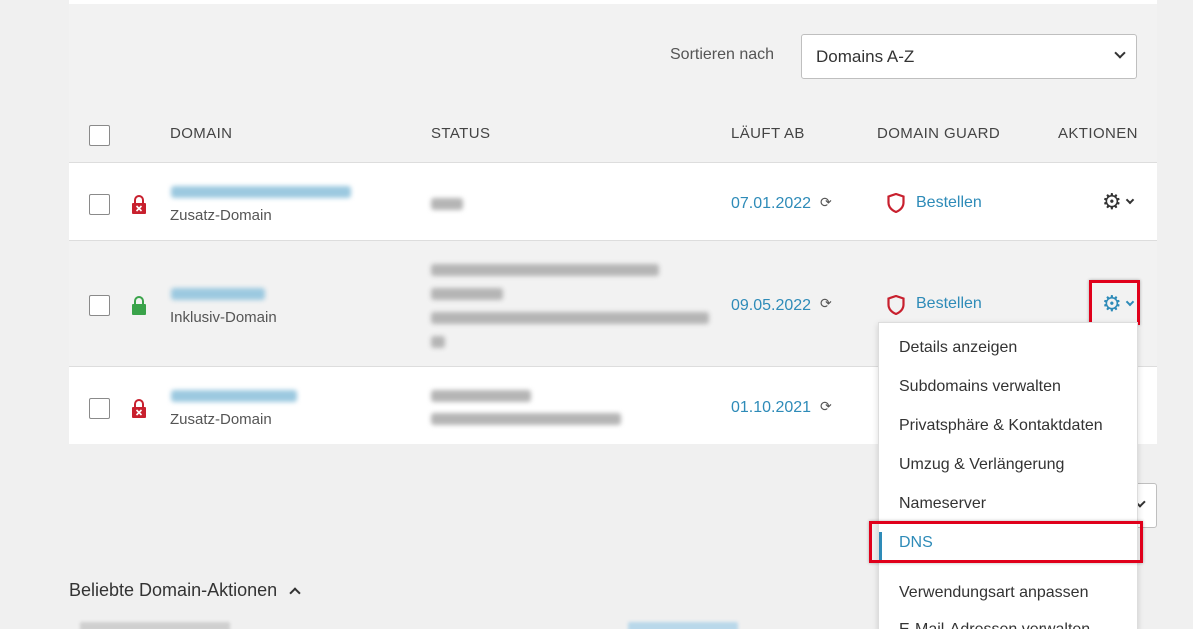 This screenshot has width=1193, height=629. Describe the element at coordinates (994, 625) in the screenshot. I see `menu-item-email: E-Mail-Adressen verwalten` at that location.